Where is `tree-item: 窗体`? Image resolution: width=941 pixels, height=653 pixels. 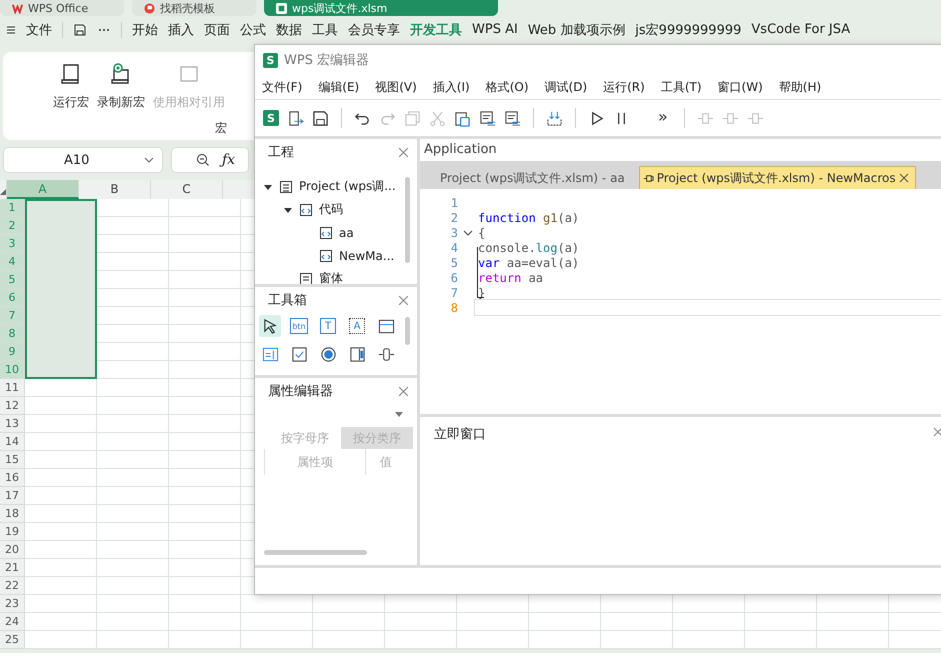
tree-item: 窗体 is located at coordinates (331, 277).